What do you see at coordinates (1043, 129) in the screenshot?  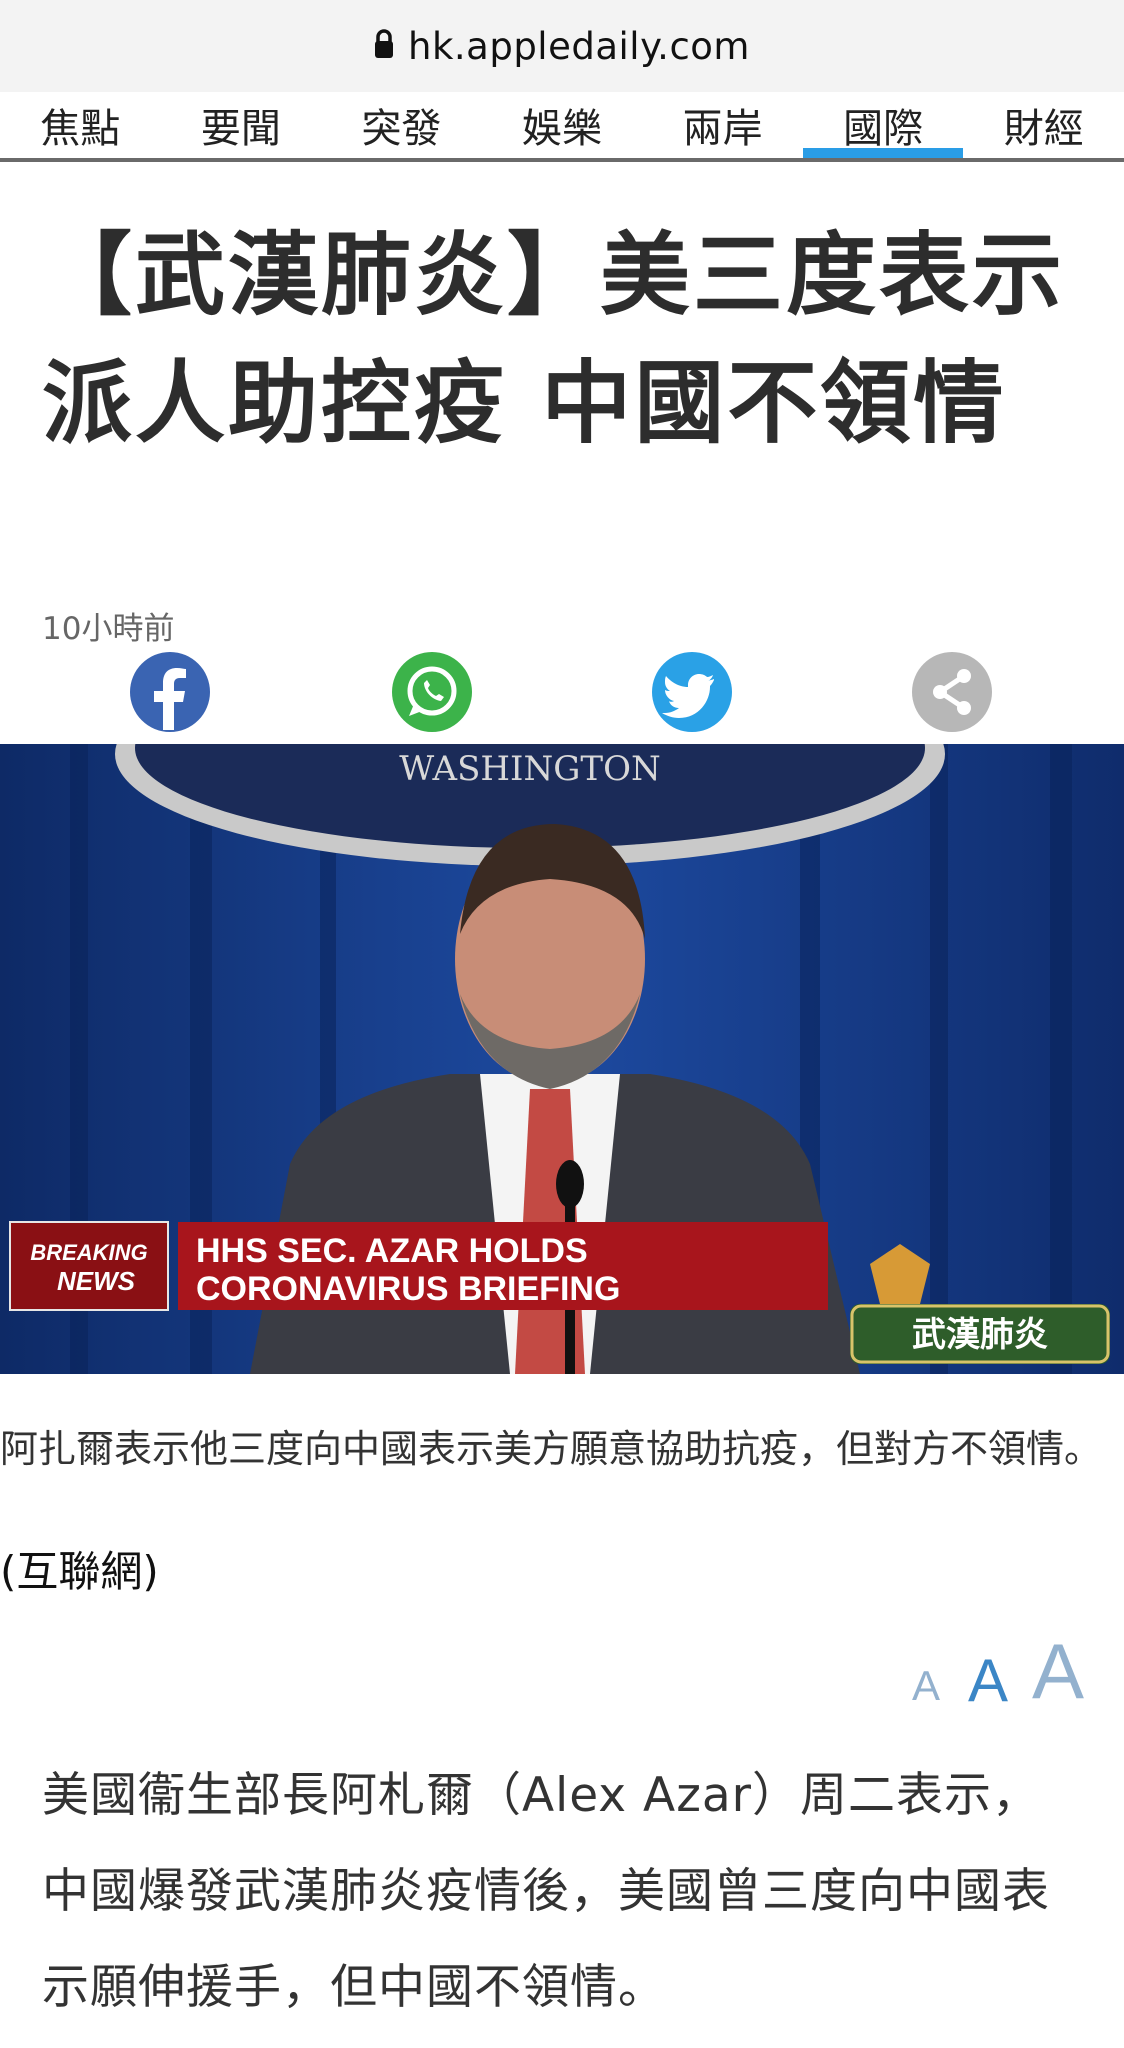 I see `tab-label: 財經` at bounding box center [1043, 129].